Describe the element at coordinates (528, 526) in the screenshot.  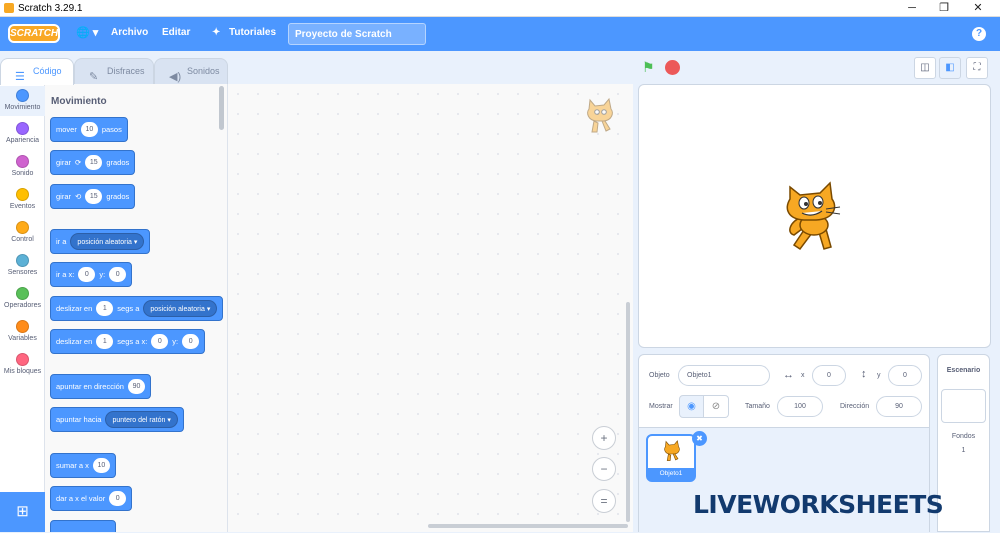
I see `workspace-horizontal-scrollbar` at that location.